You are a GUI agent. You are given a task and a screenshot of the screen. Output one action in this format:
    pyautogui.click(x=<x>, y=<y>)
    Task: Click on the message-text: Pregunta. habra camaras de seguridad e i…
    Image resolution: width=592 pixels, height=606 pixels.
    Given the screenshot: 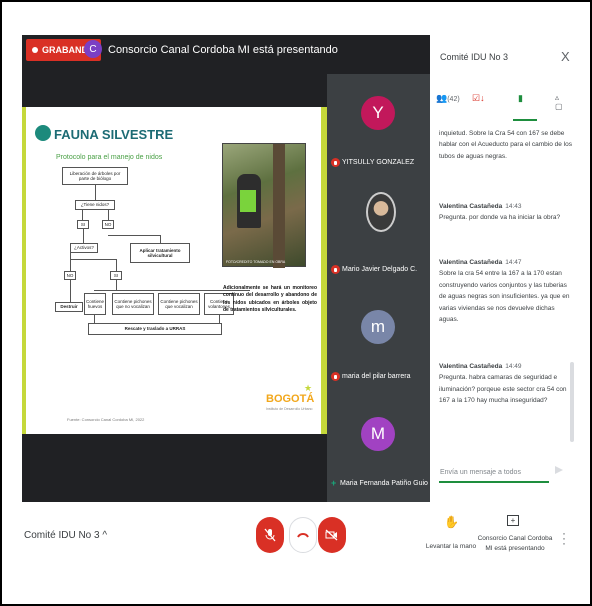 What is the action you would take?
    pyautogui.click(x=503, y=389)
    